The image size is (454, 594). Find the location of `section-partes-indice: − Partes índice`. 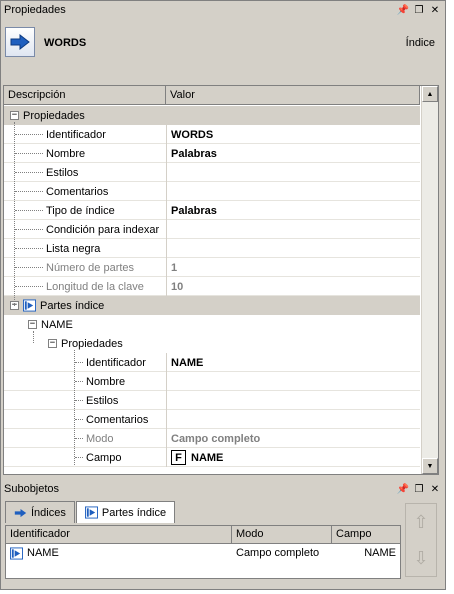

section-partes-indice: − Partes índice is located at coordinates (212, 305).